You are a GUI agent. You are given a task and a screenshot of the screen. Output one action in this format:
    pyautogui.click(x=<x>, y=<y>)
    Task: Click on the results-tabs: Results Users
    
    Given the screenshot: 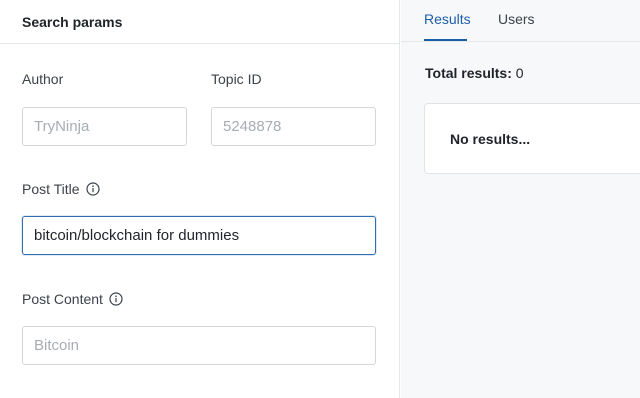 What is the action you would take?
    pyautogui.click(x=520, y=21)
    